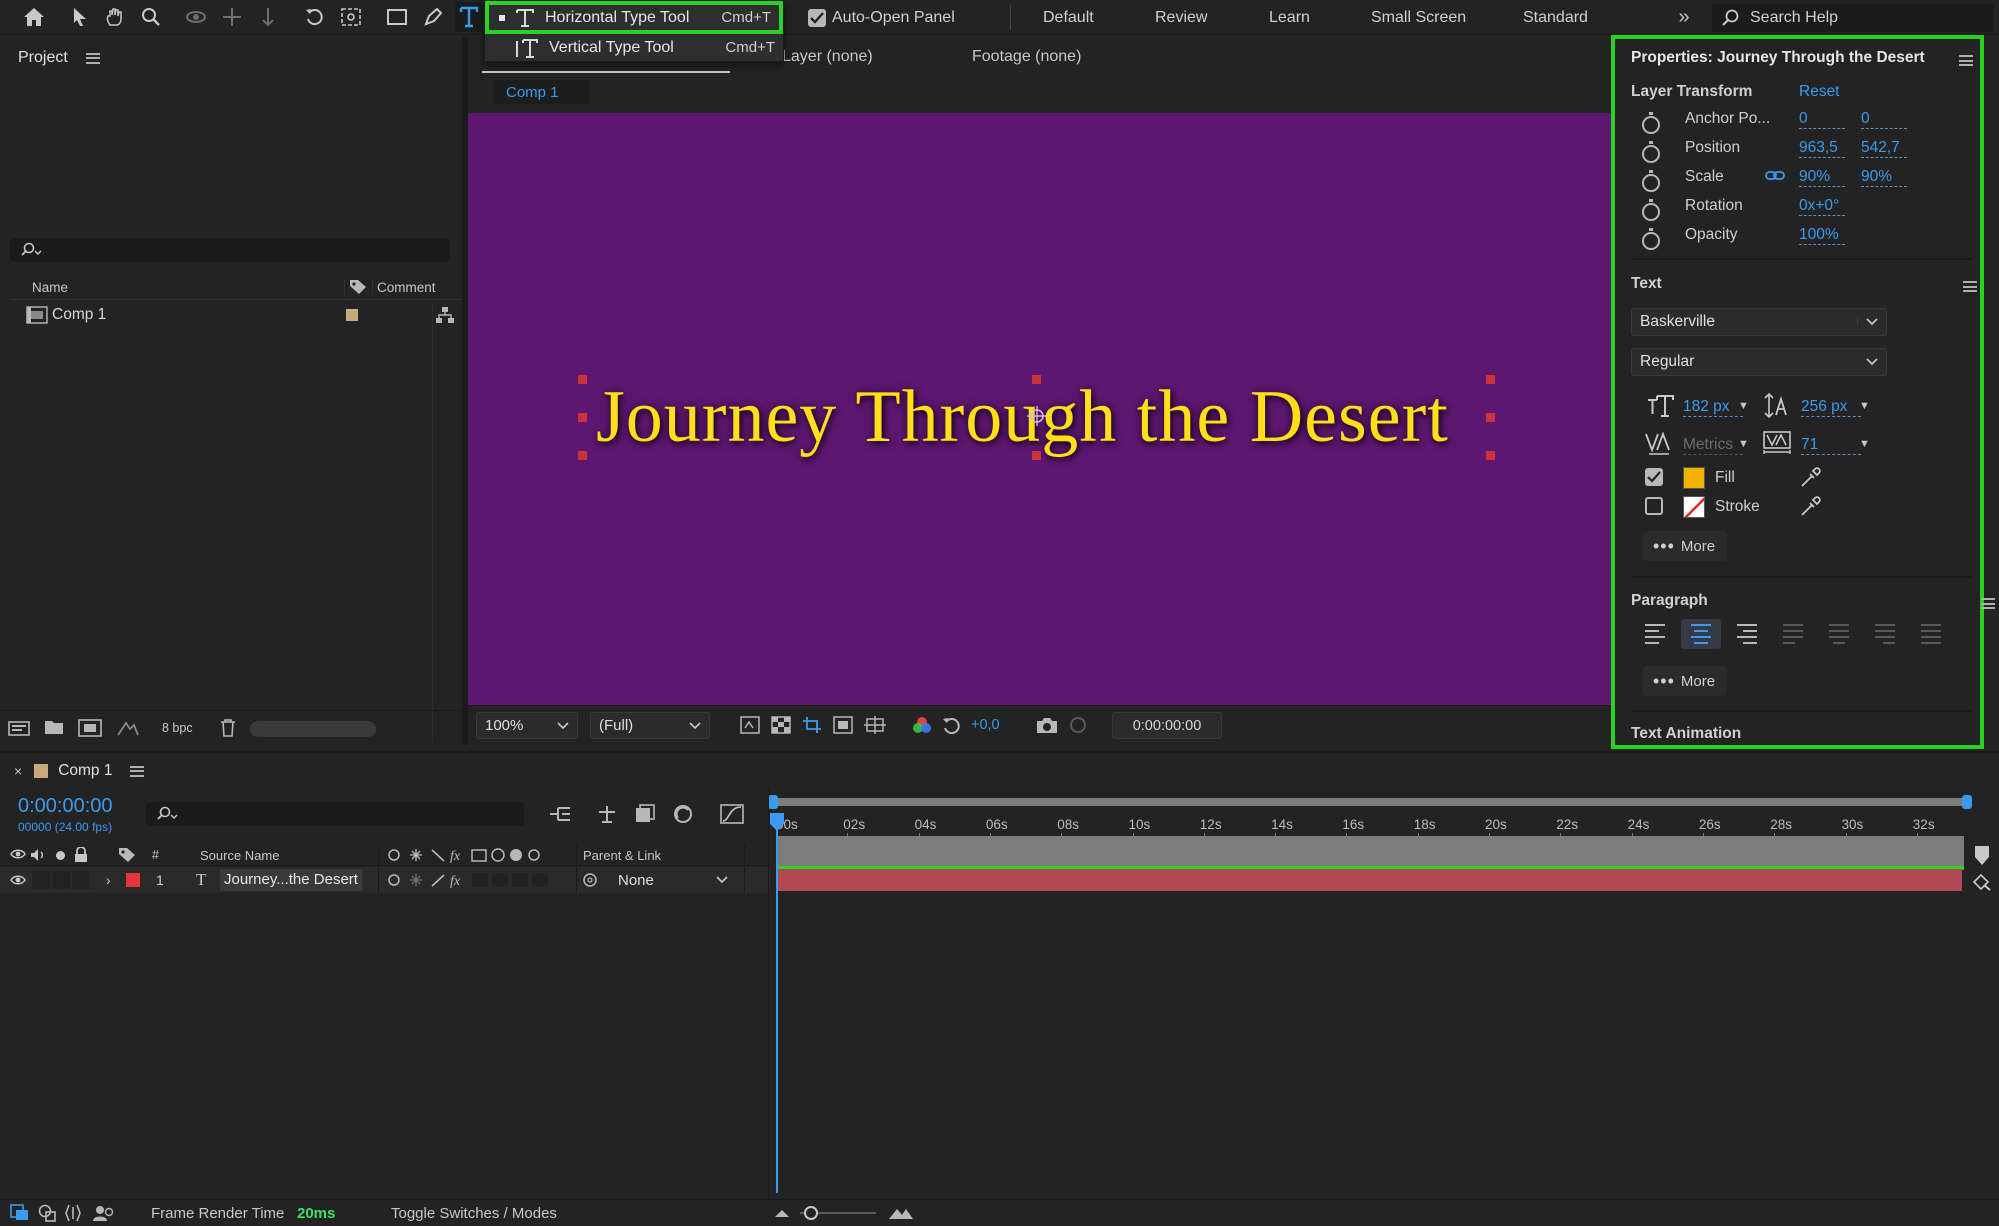 This screenshot has height=1226, width=1999. I want to click on workspace-learn: Learn, so click(1289, 18).